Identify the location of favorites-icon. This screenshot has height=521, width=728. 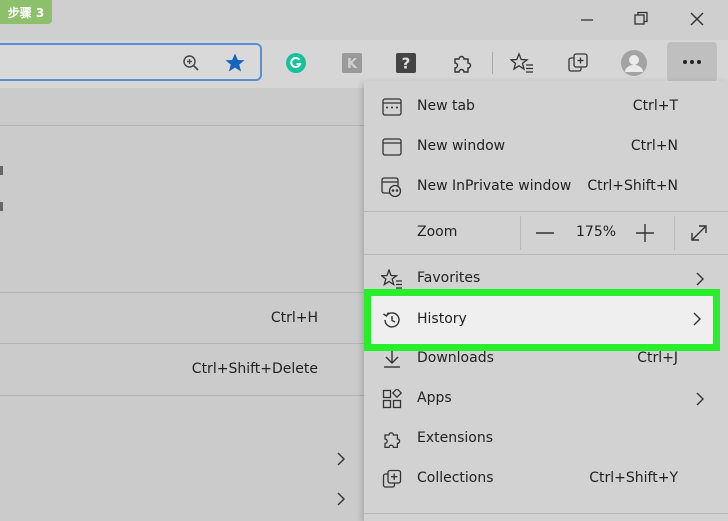
(392, 279).